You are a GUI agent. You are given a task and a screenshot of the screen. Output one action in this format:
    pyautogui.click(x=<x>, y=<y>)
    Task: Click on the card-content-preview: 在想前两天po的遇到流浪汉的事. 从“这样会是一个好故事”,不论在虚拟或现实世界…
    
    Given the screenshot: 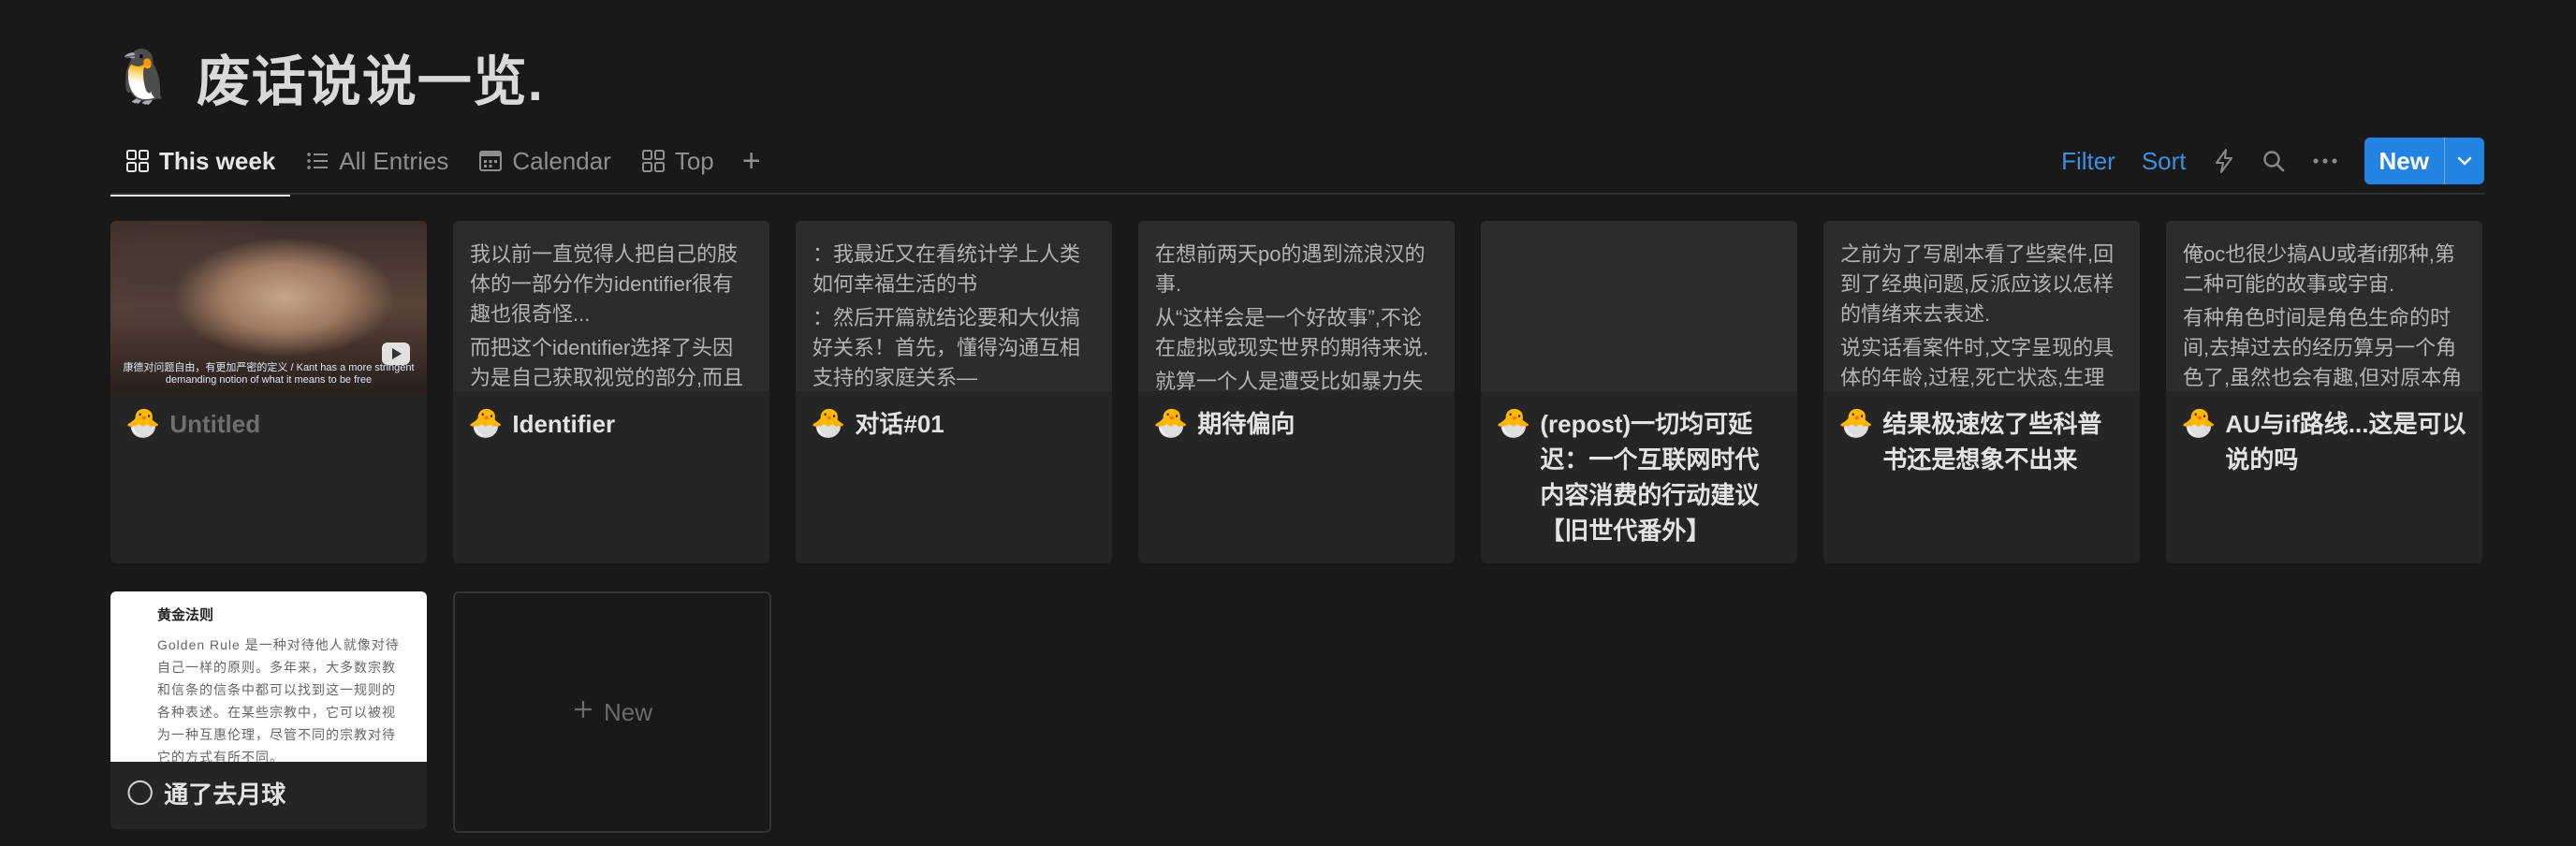 What is the action you would take?
    pyautogui.click(x=1296, y=306)
    